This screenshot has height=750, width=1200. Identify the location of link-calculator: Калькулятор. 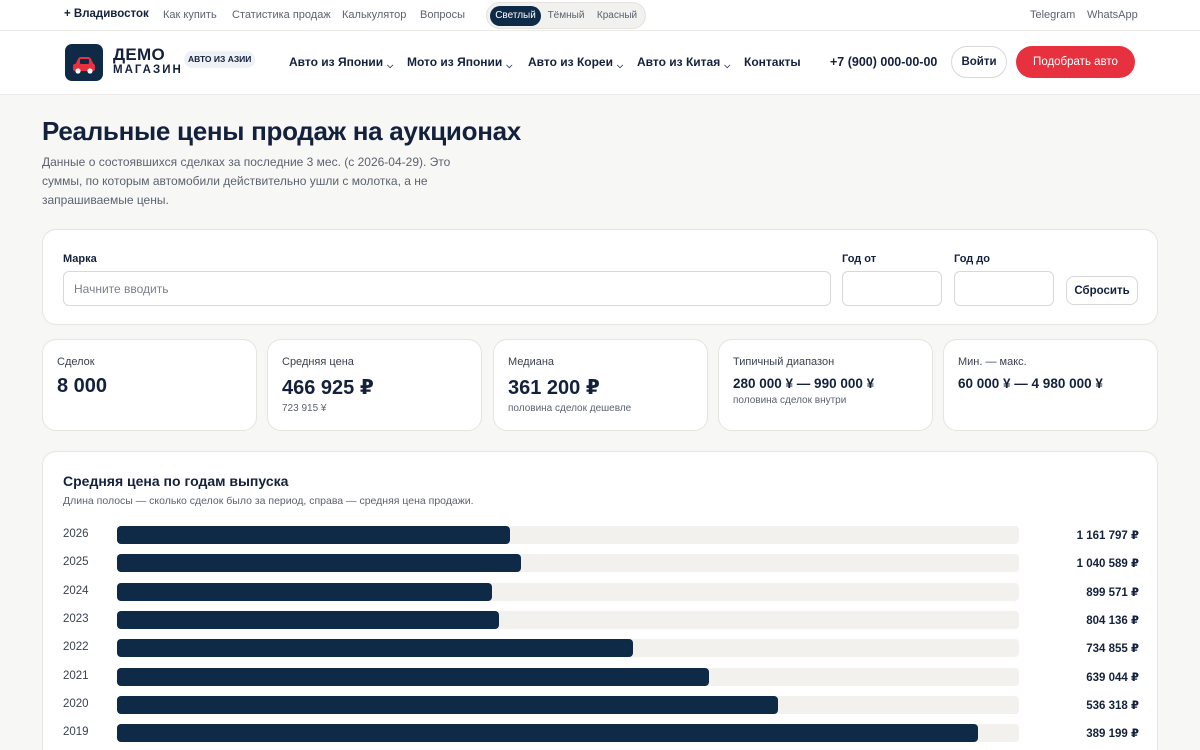
(374, 15).